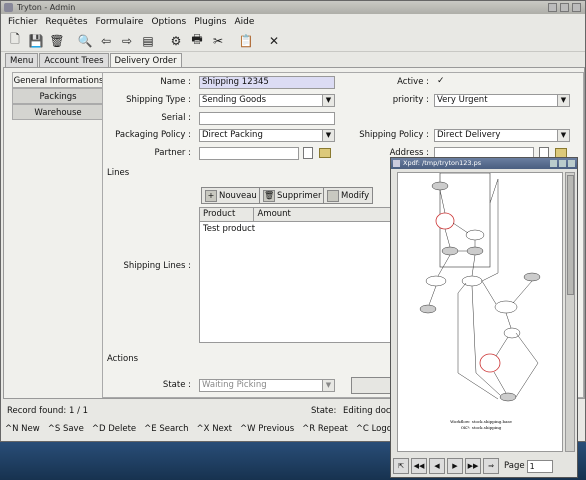  Describe the element at coordinates (176, 385) in the screenshot. I see `state-label: State :` at that location.